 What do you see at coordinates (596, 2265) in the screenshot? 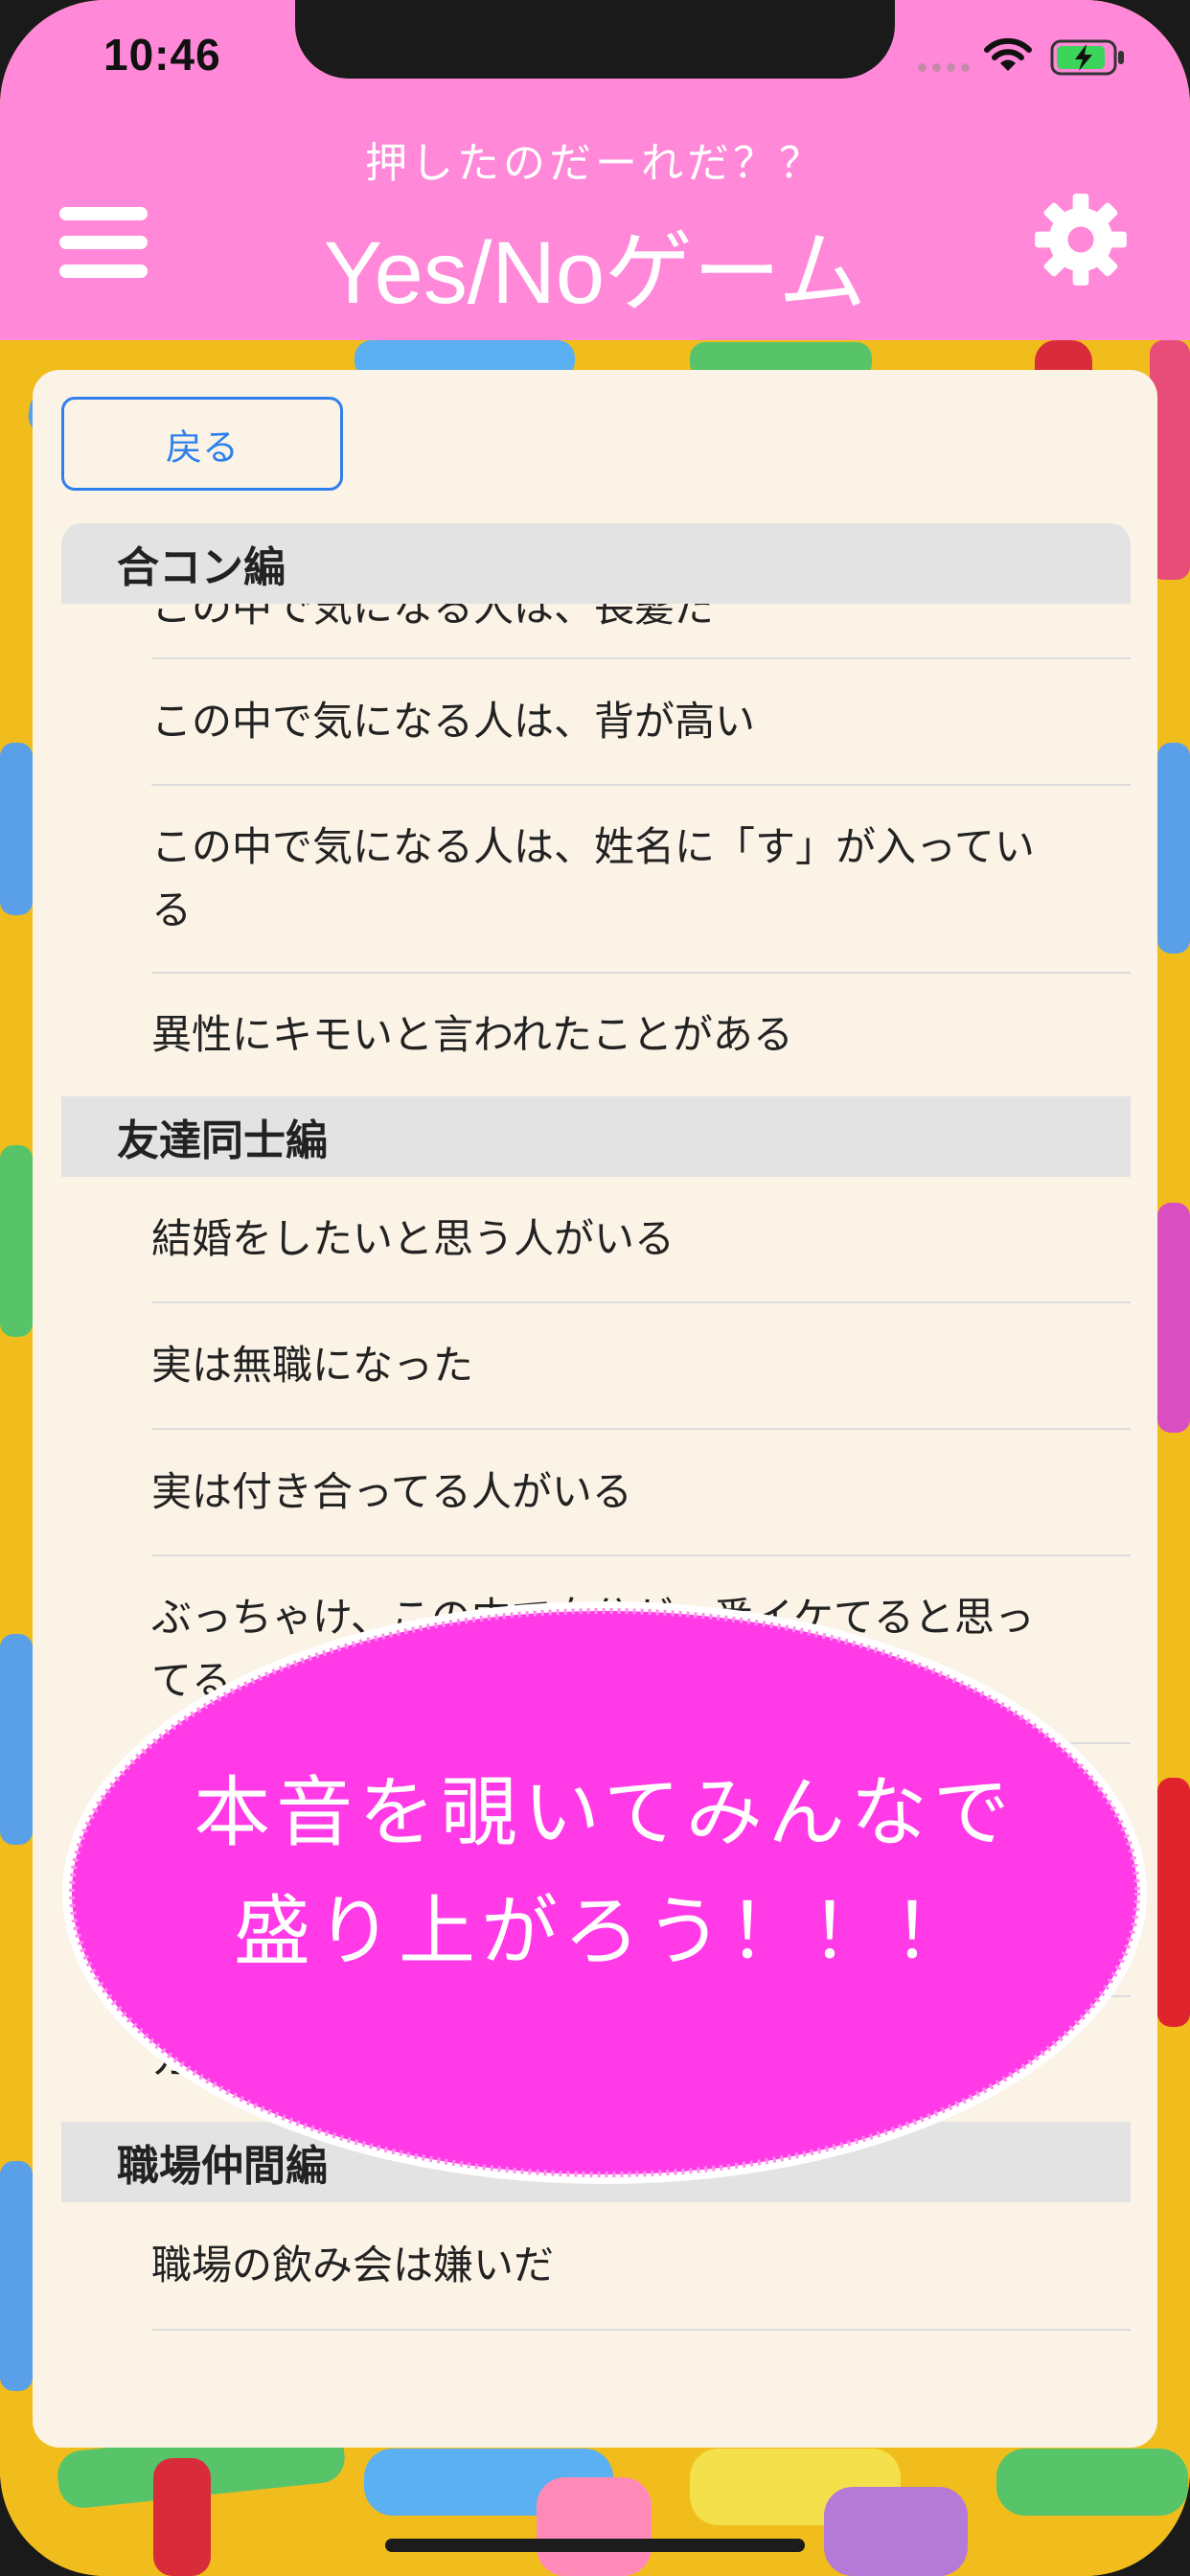
I see `list-item: 職場の飲み会は嫌いだ` at bounding box center [596, 2265].